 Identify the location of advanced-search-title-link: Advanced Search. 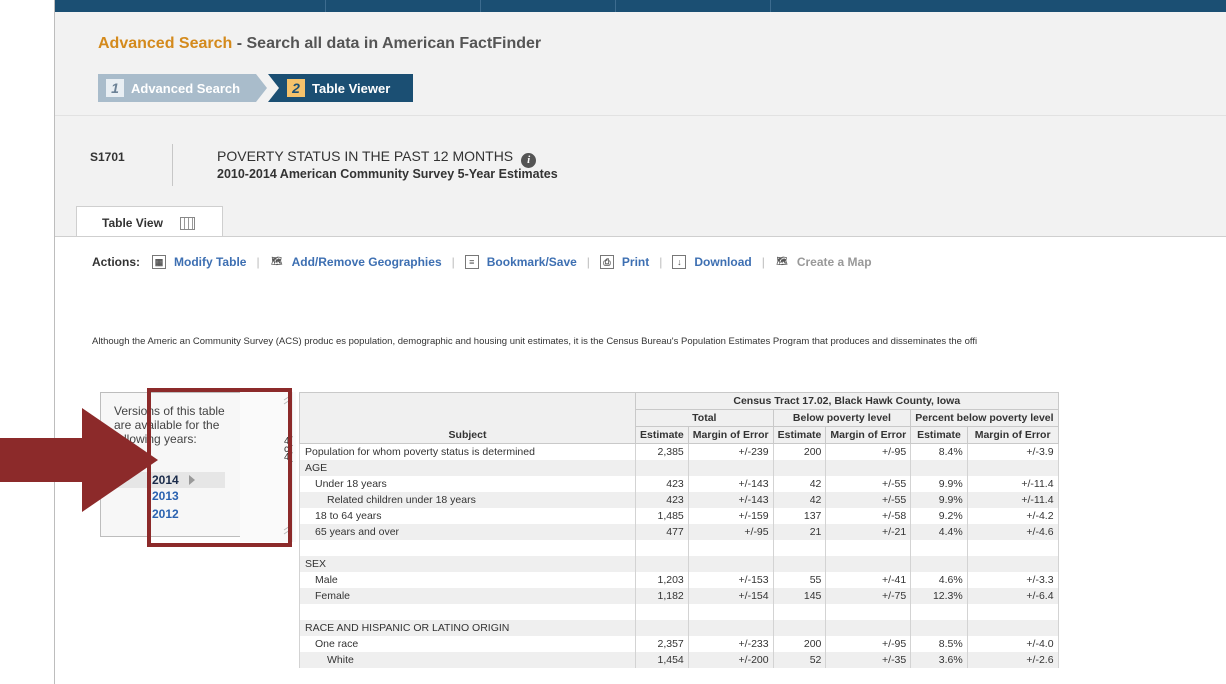
(165, 43).